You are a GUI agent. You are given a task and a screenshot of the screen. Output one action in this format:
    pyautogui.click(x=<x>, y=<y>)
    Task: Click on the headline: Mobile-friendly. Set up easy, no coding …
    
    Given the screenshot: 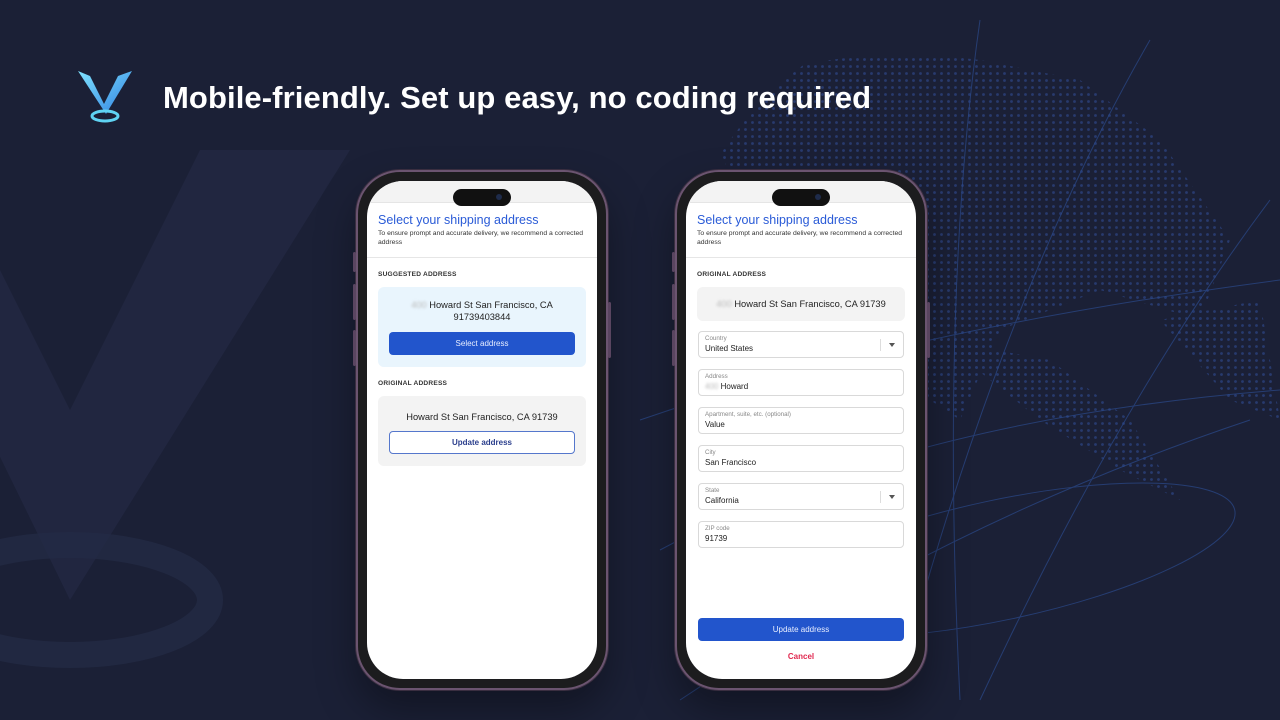 What is the action you would take?
    pyautogui.click(x=517, y=97)
    